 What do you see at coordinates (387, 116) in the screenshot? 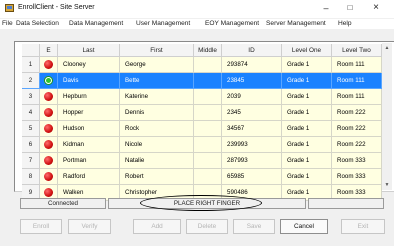
I see `vertical-scrollbar: ▲ ▼` at bounding box center [387, 116].